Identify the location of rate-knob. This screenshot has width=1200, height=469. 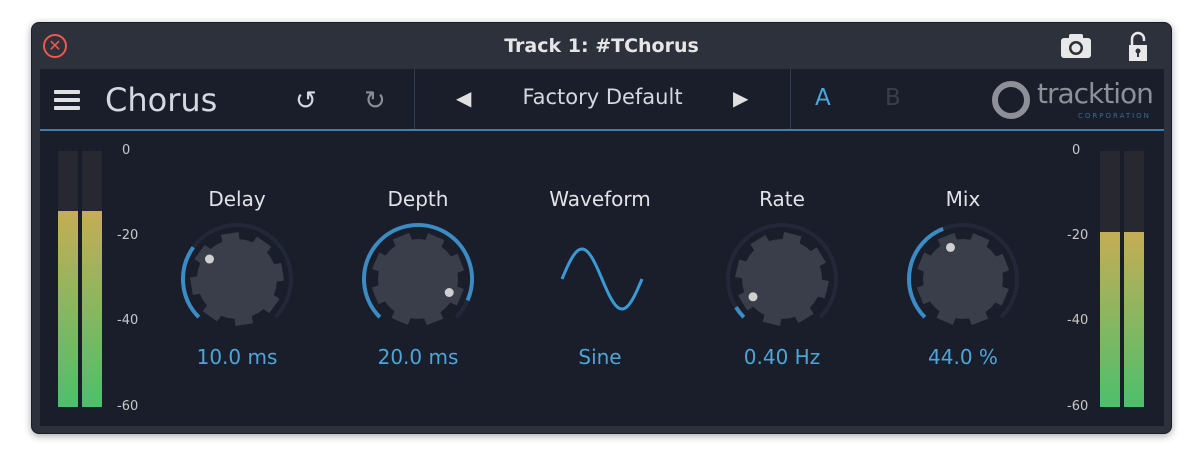
(782, 279).